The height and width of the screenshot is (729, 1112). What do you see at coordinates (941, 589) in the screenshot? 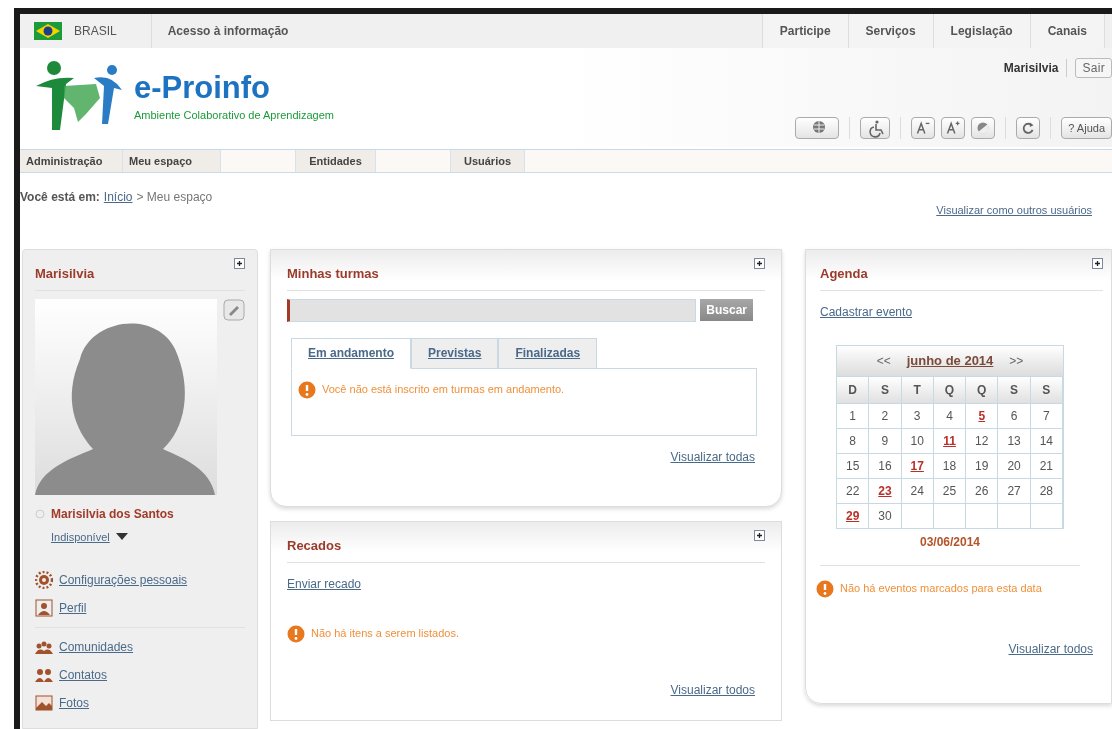
I see `warning-message: Não há eventos marcados para esta data` at bounding box center [941, 589].